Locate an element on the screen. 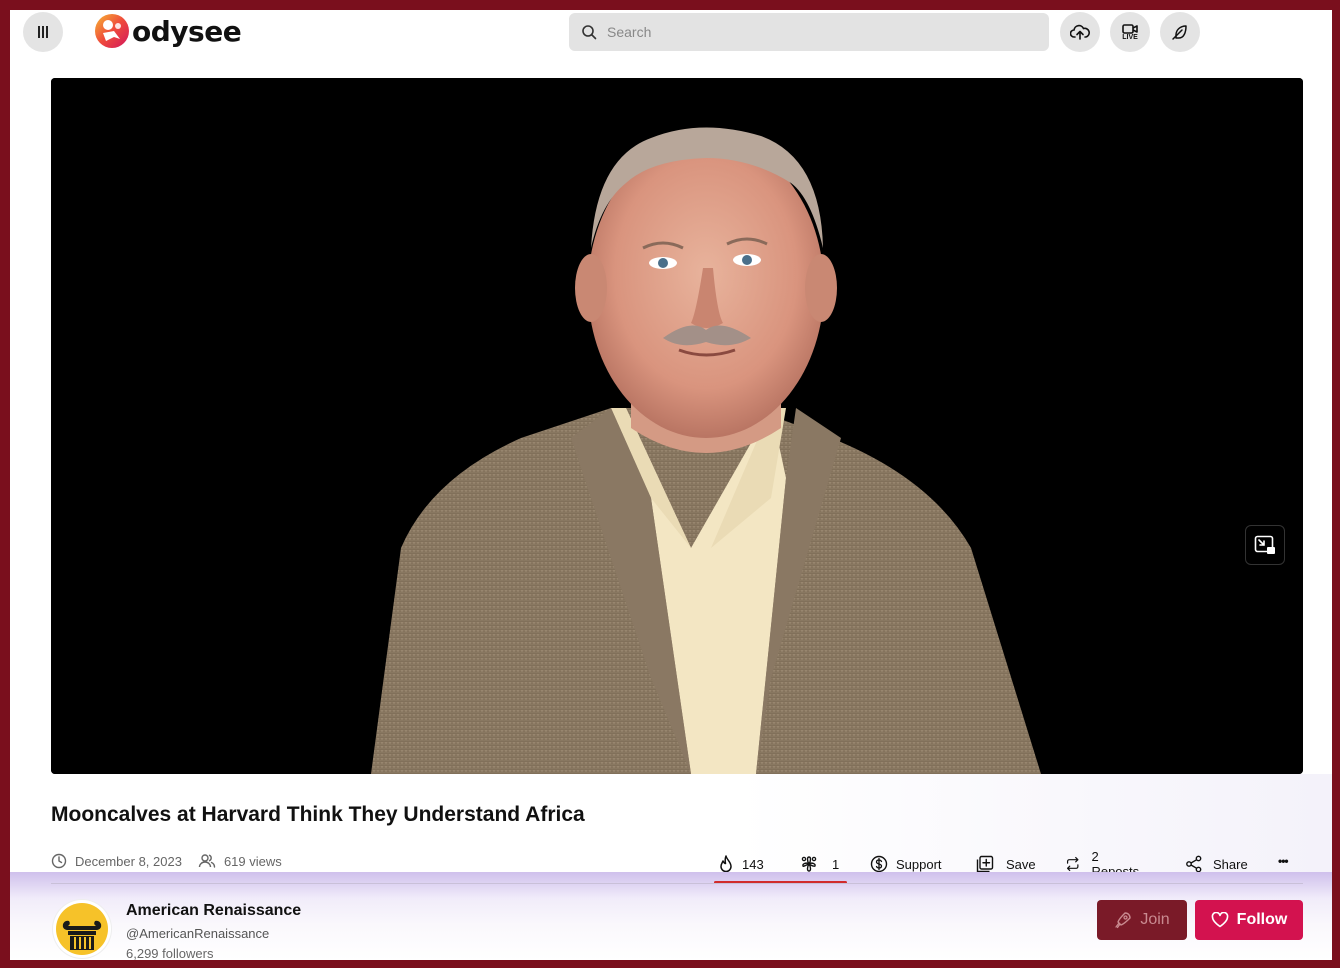 The image size is (1340, 968). publish-post-button is located at coordinates (1180, 32).